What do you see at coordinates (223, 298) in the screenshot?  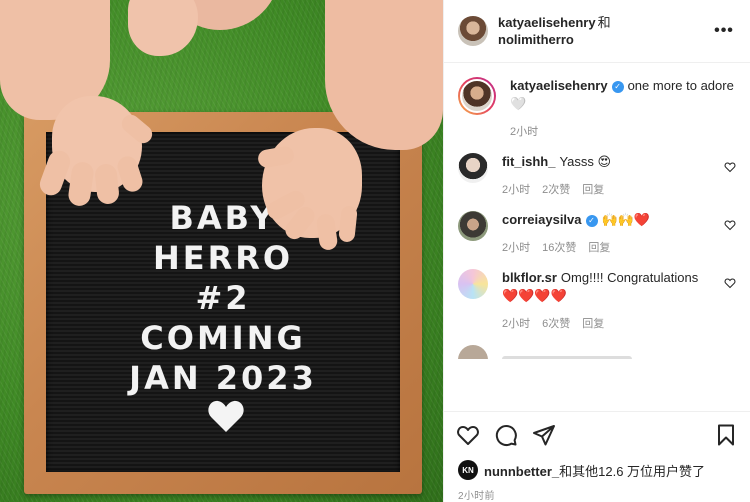 I see `board-line: #2` at bounding box center [223, 298].